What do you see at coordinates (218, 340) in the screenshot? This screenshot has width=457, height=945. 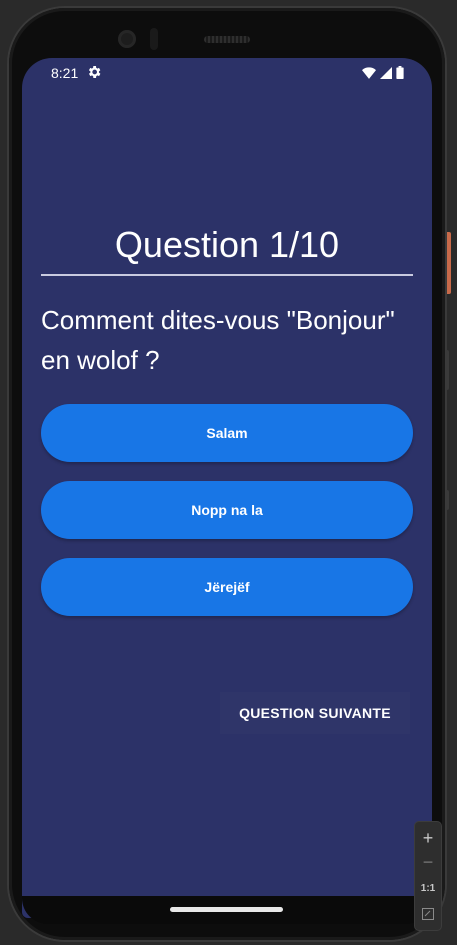 I see `question-text: Comment dites-vous "Bonjour" en wolof ?` at bounding box center [218, 340].